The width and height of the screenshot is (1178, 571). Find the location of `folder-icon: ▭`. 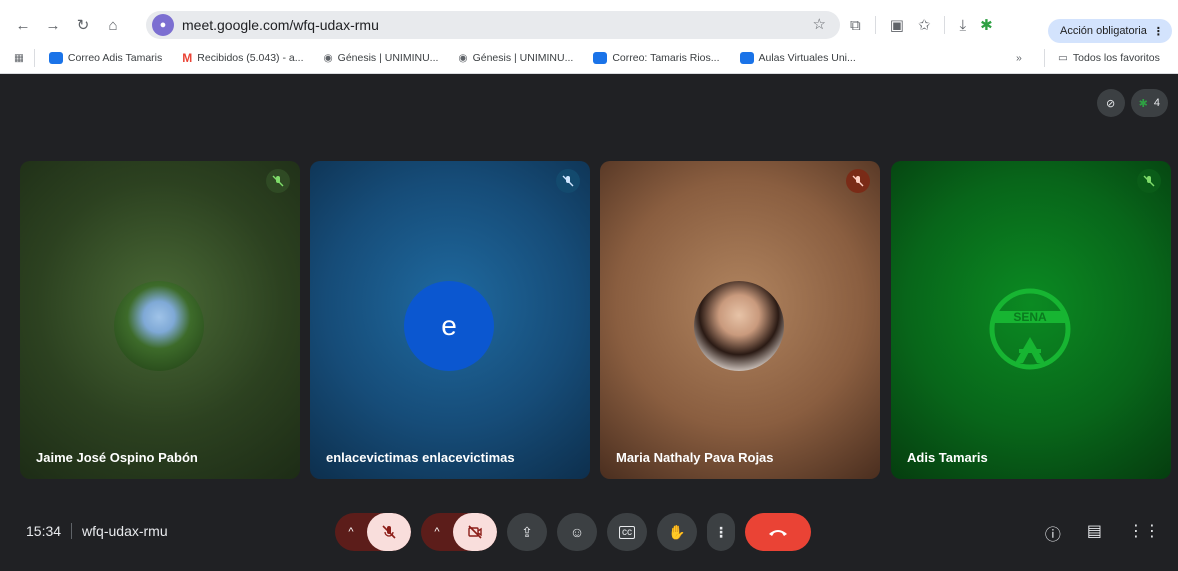

folder-icon: ▭ is located at coordinates (1063, 58).